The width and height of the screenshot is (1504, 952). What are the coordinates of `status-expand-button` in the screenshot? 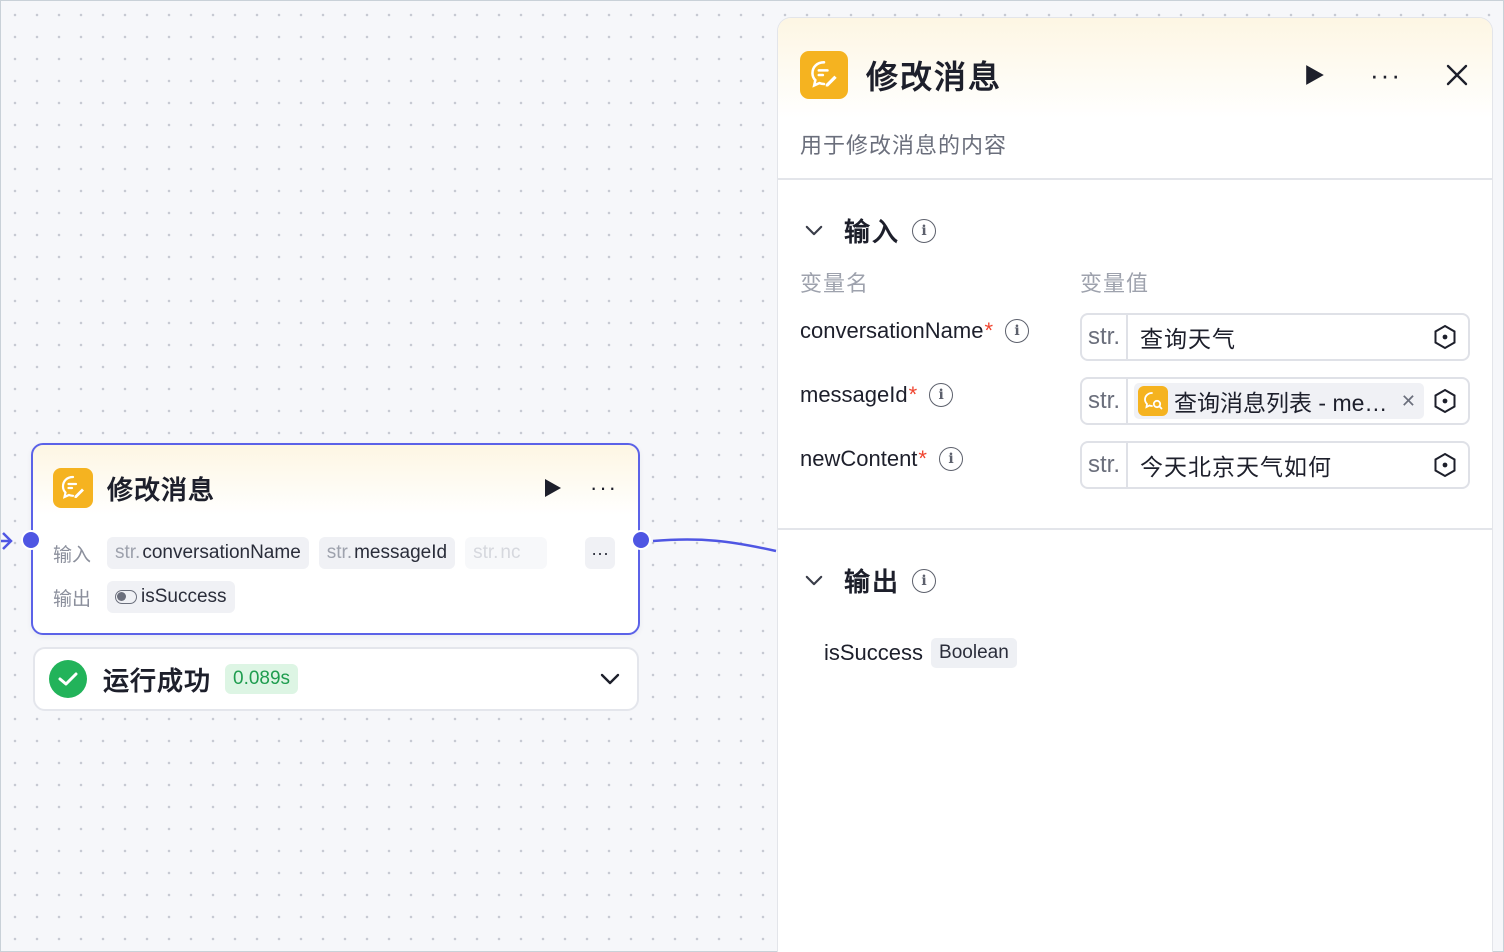 It's located at (610, 679).